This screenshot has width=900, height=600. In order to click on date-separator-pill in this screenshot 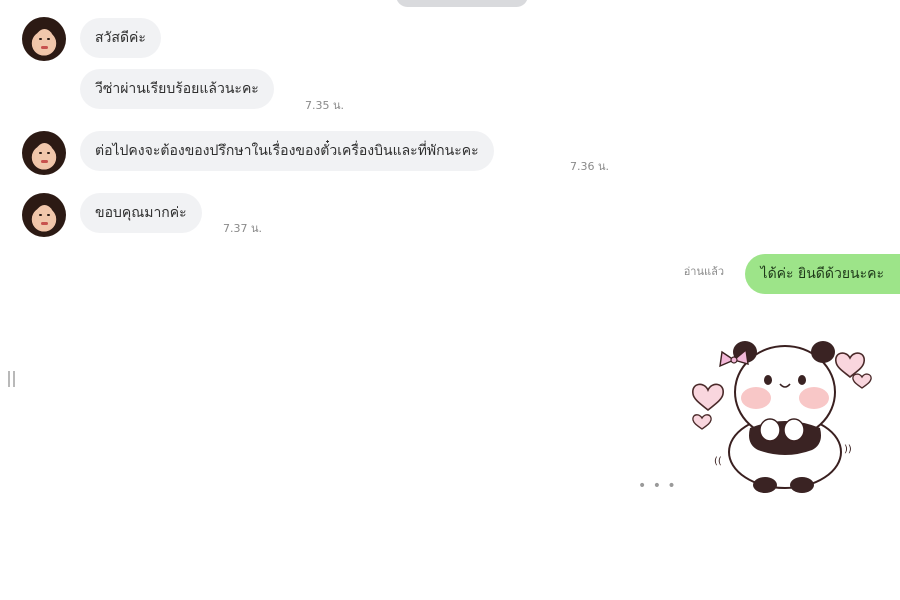, I will do `click(462, 3)`.